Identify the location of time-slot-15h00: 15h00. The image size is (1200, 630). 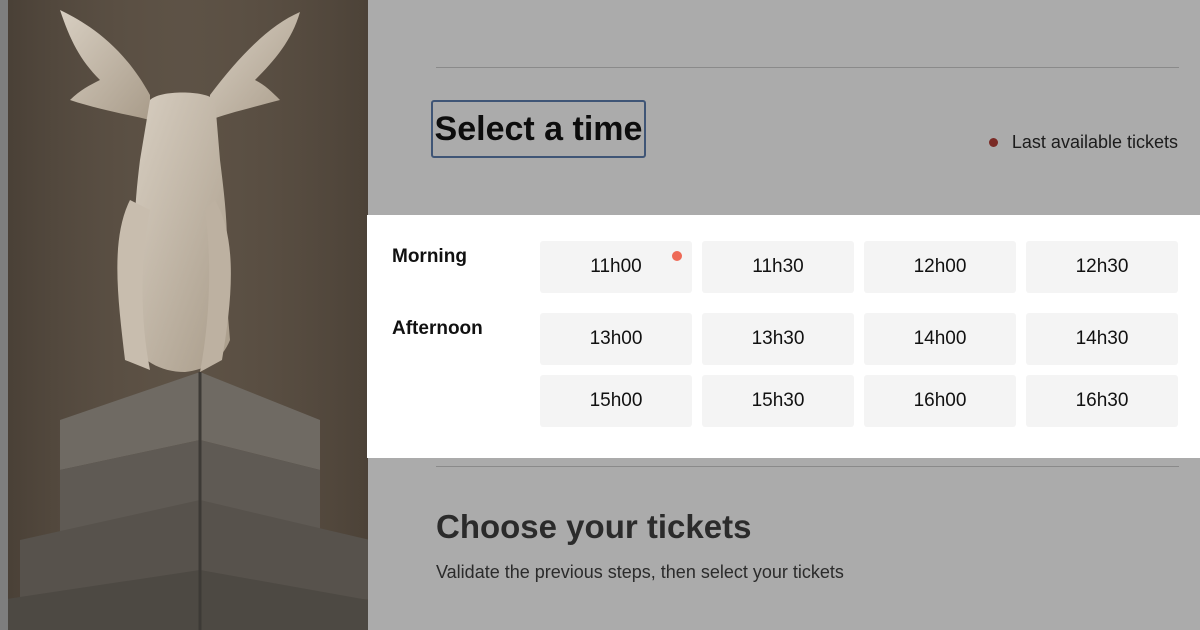
(616, 401).